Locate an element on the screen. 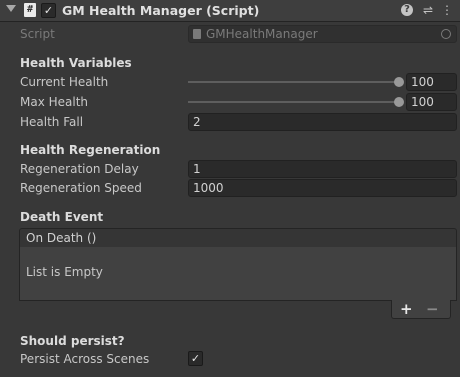 Image resolution: width=460 pixels, height=377 pixels. script-file-icon is located at coordinates (197, 34).